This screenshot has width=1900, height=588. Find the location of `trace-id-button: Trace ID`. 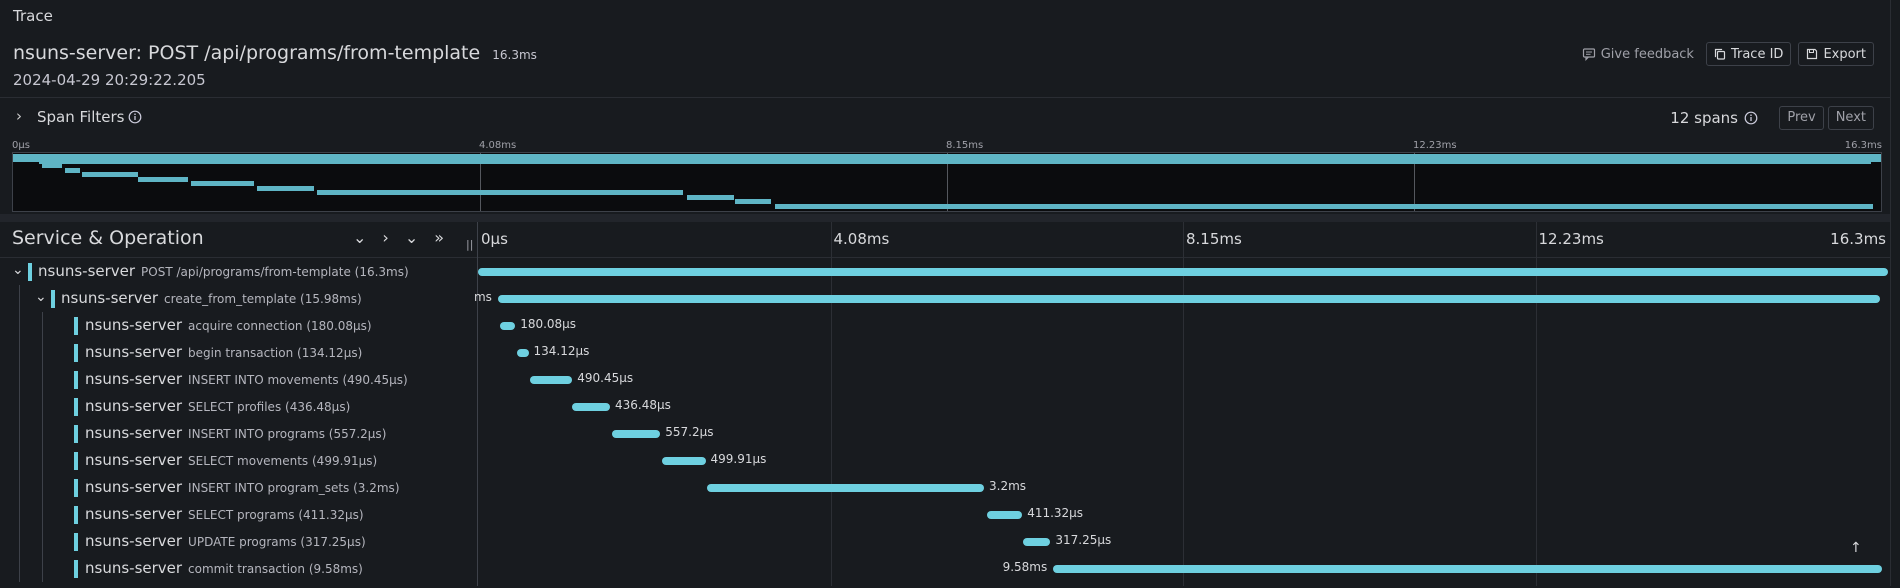

trace-id-button: Trace ID is located at coordinates (1748, 54).